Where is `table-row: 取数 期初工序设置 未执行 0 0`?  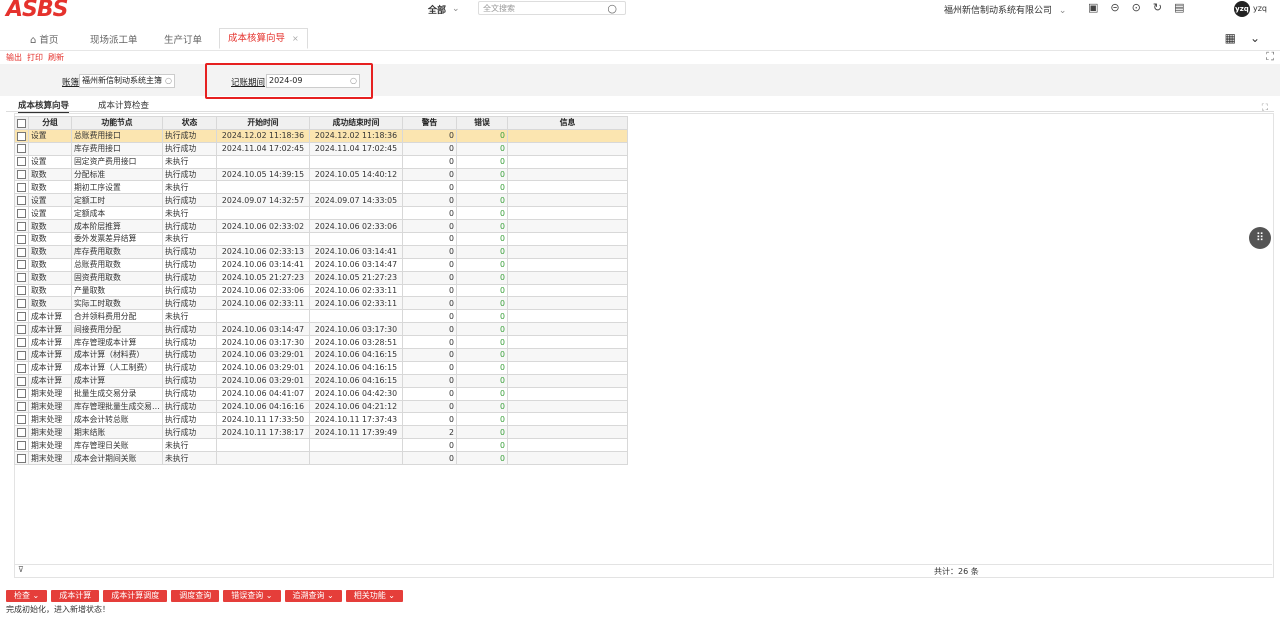 table-row: 取数 期初工序设置 未执行 0 0 is located at coordinates (321, 187).